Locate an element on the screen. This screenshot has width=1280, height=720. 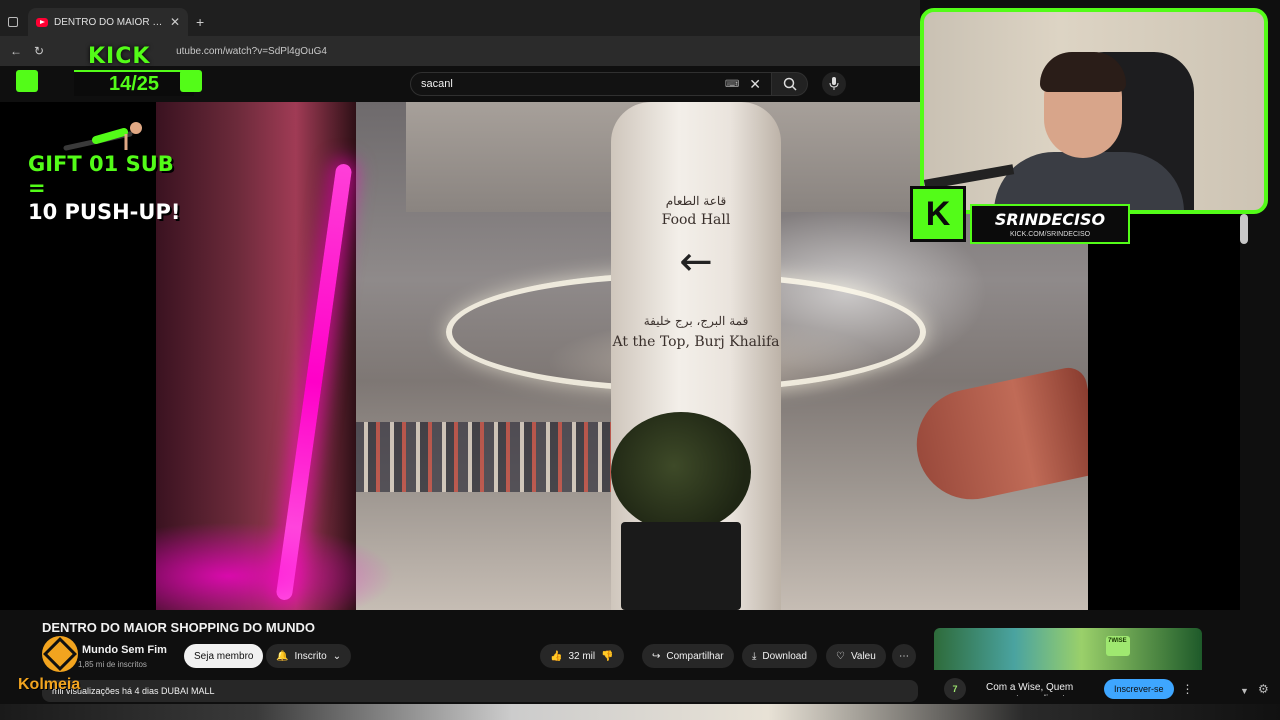
sign-arabic-burj: قمة البرج، برج خليفة is located at coordinates (696, 321).